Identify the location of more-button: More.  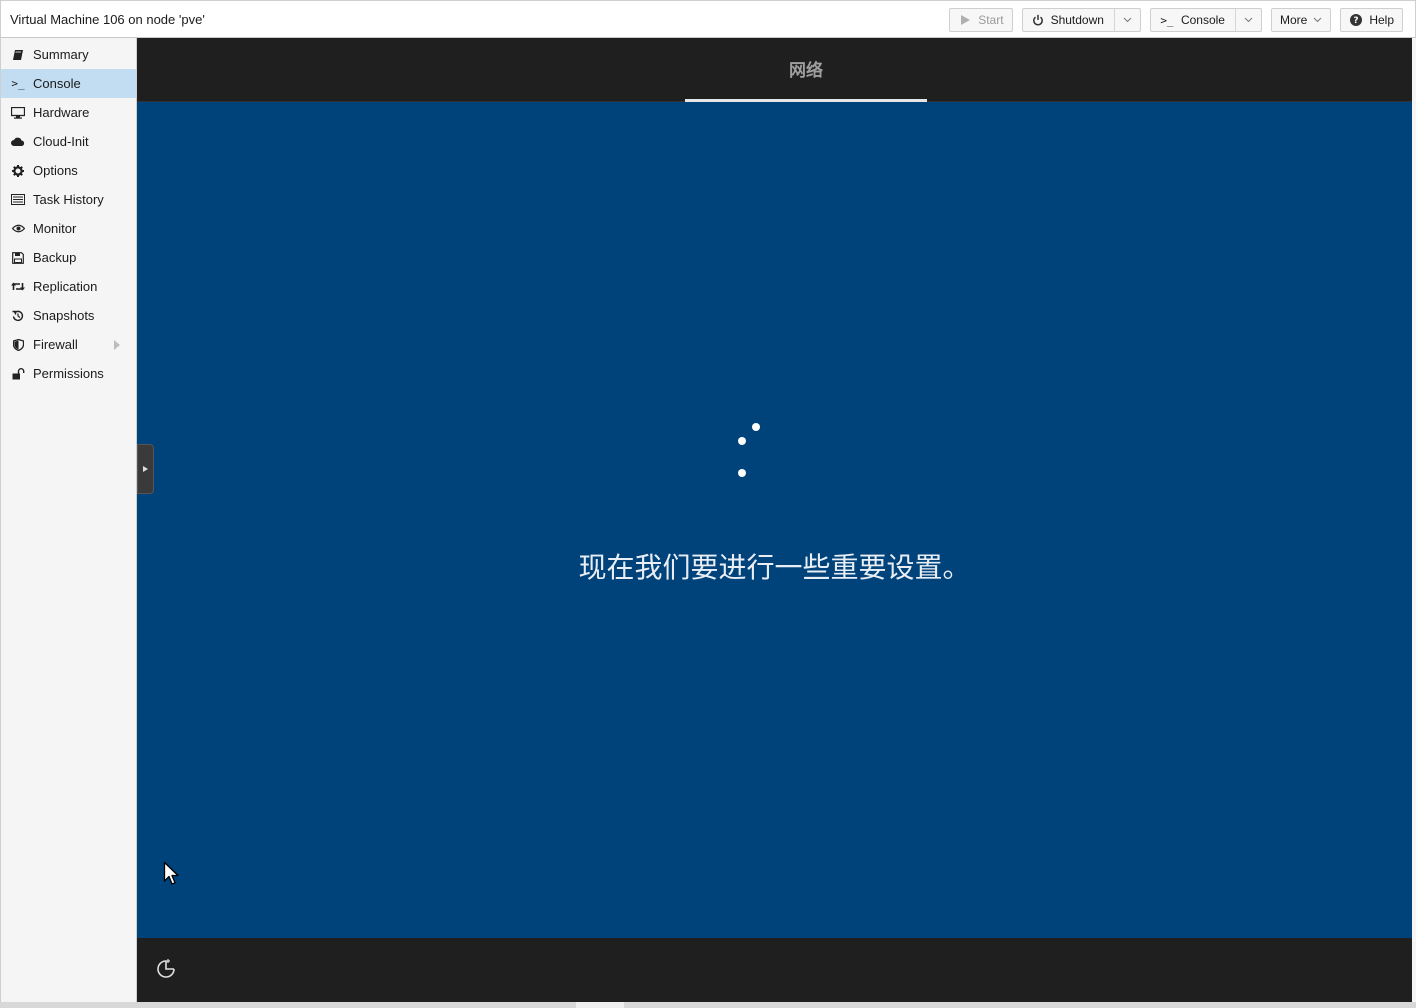
(1301, 20).